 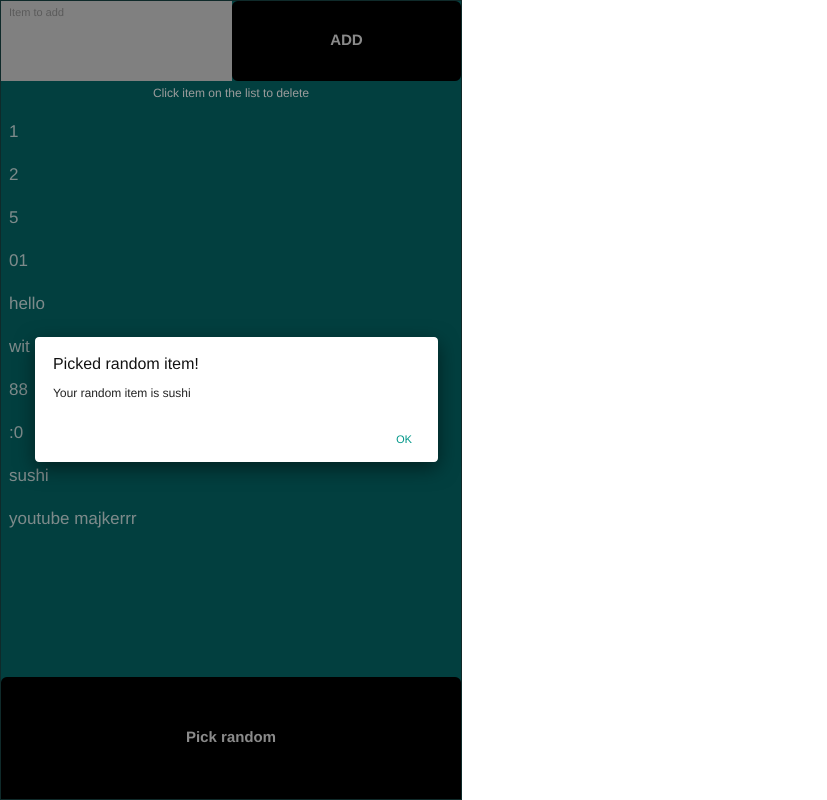 I want to click on list-item: hello, so click(x=27, y=303).